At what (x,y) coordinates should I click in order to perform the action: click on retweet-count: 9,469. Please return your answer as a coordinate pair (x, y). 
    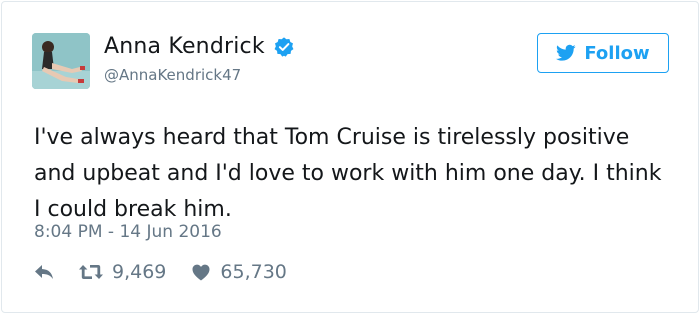
    Looking at the image, I should click on (139, 272).